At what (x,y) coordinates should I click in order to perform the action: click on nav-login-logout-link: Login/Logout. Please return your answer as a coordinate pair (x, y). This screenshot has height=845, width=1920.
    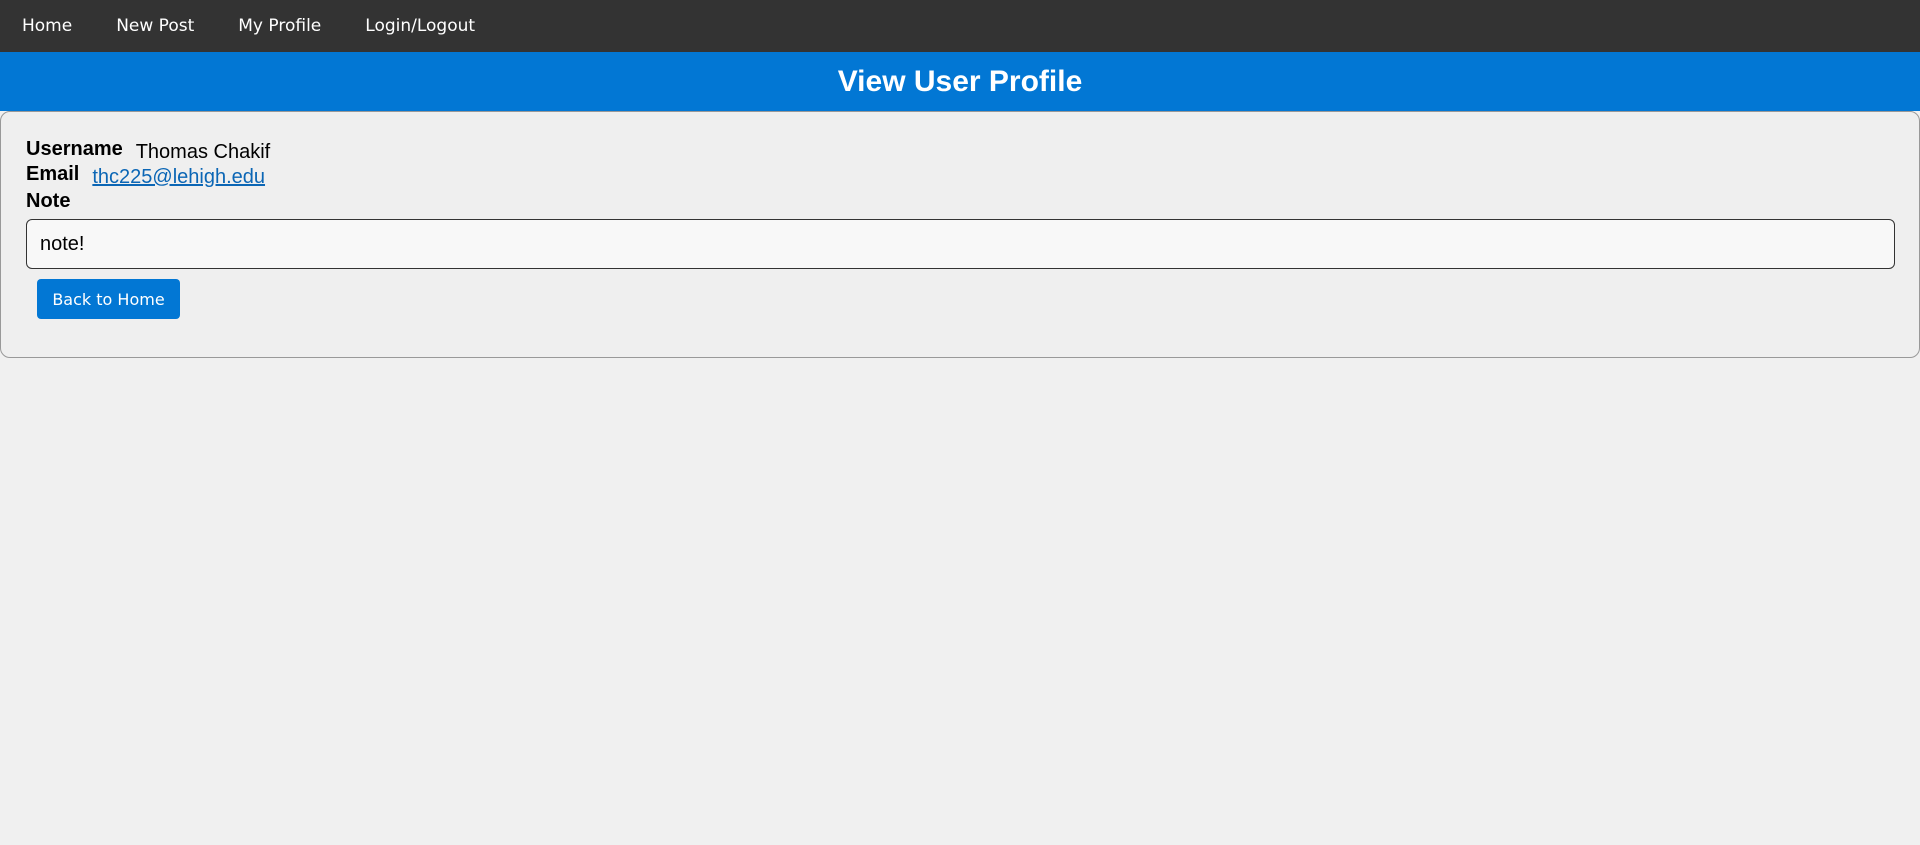
    Looking at the image, I should click on (420, 26).